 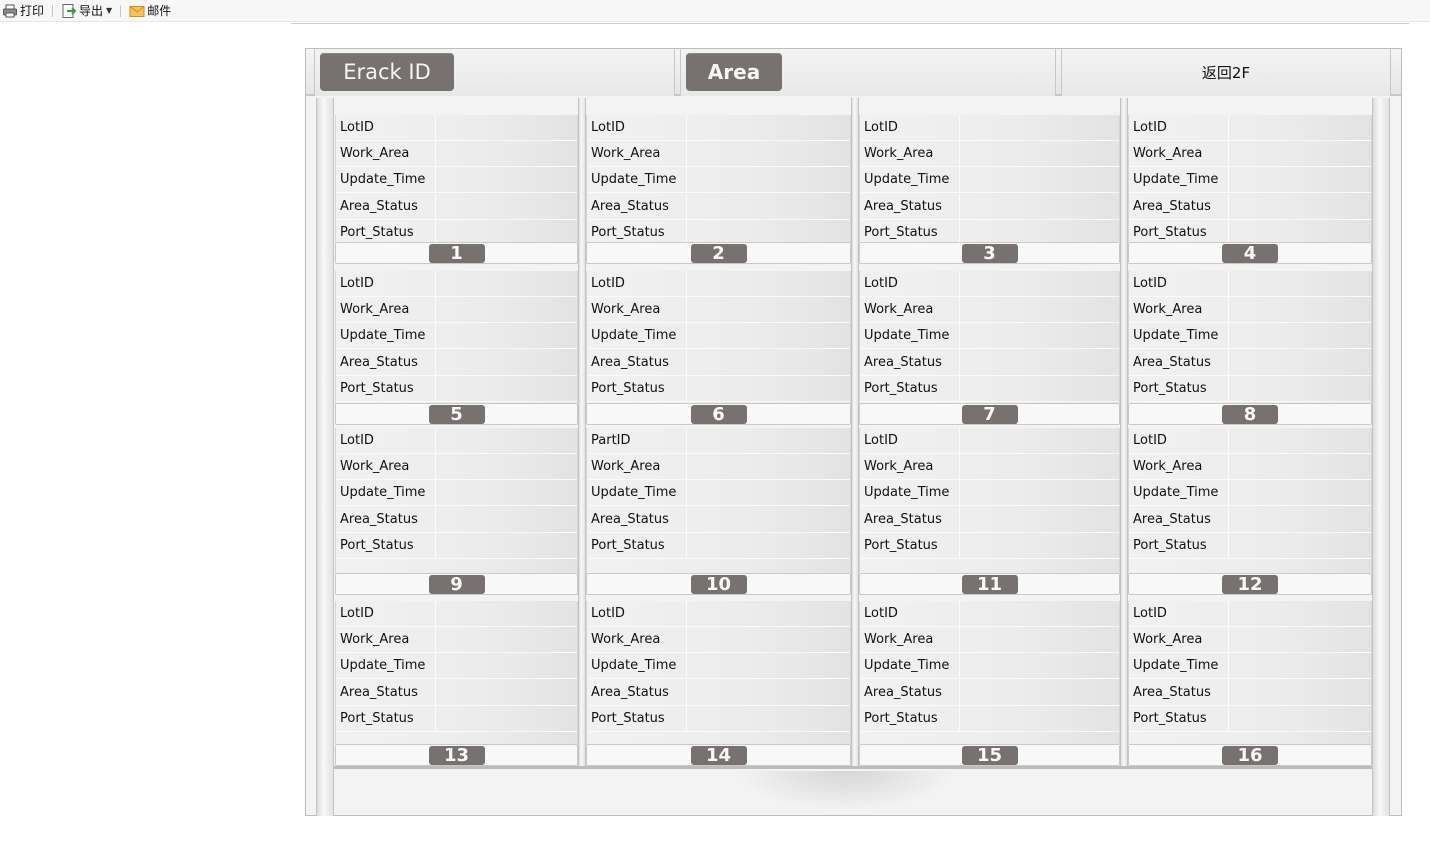 I want to click on slot-number-badge: 9, so click(x=456, y=584).